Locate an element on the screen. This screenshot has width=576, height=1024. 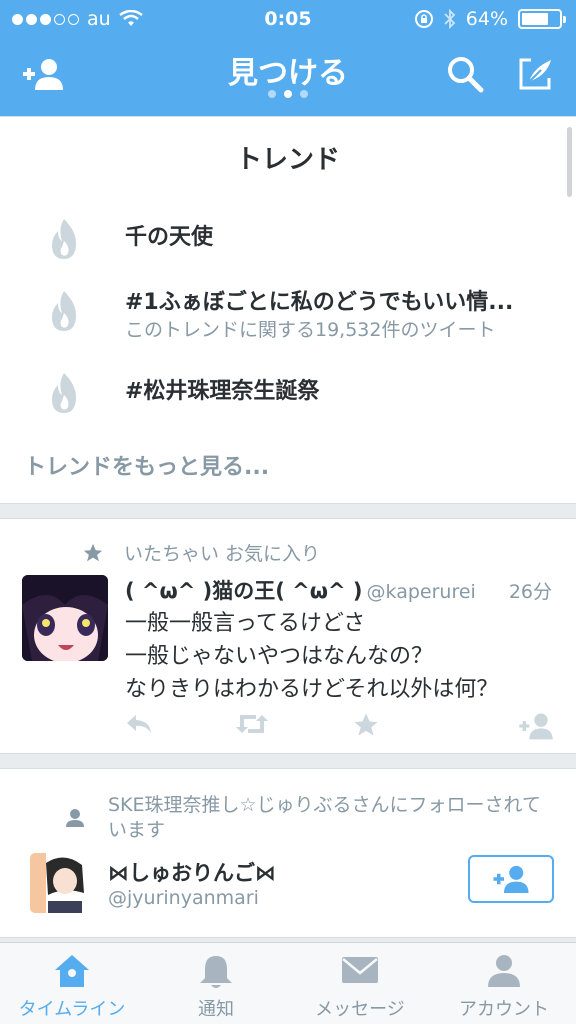
search-icon is located at coordinates (466, 75).